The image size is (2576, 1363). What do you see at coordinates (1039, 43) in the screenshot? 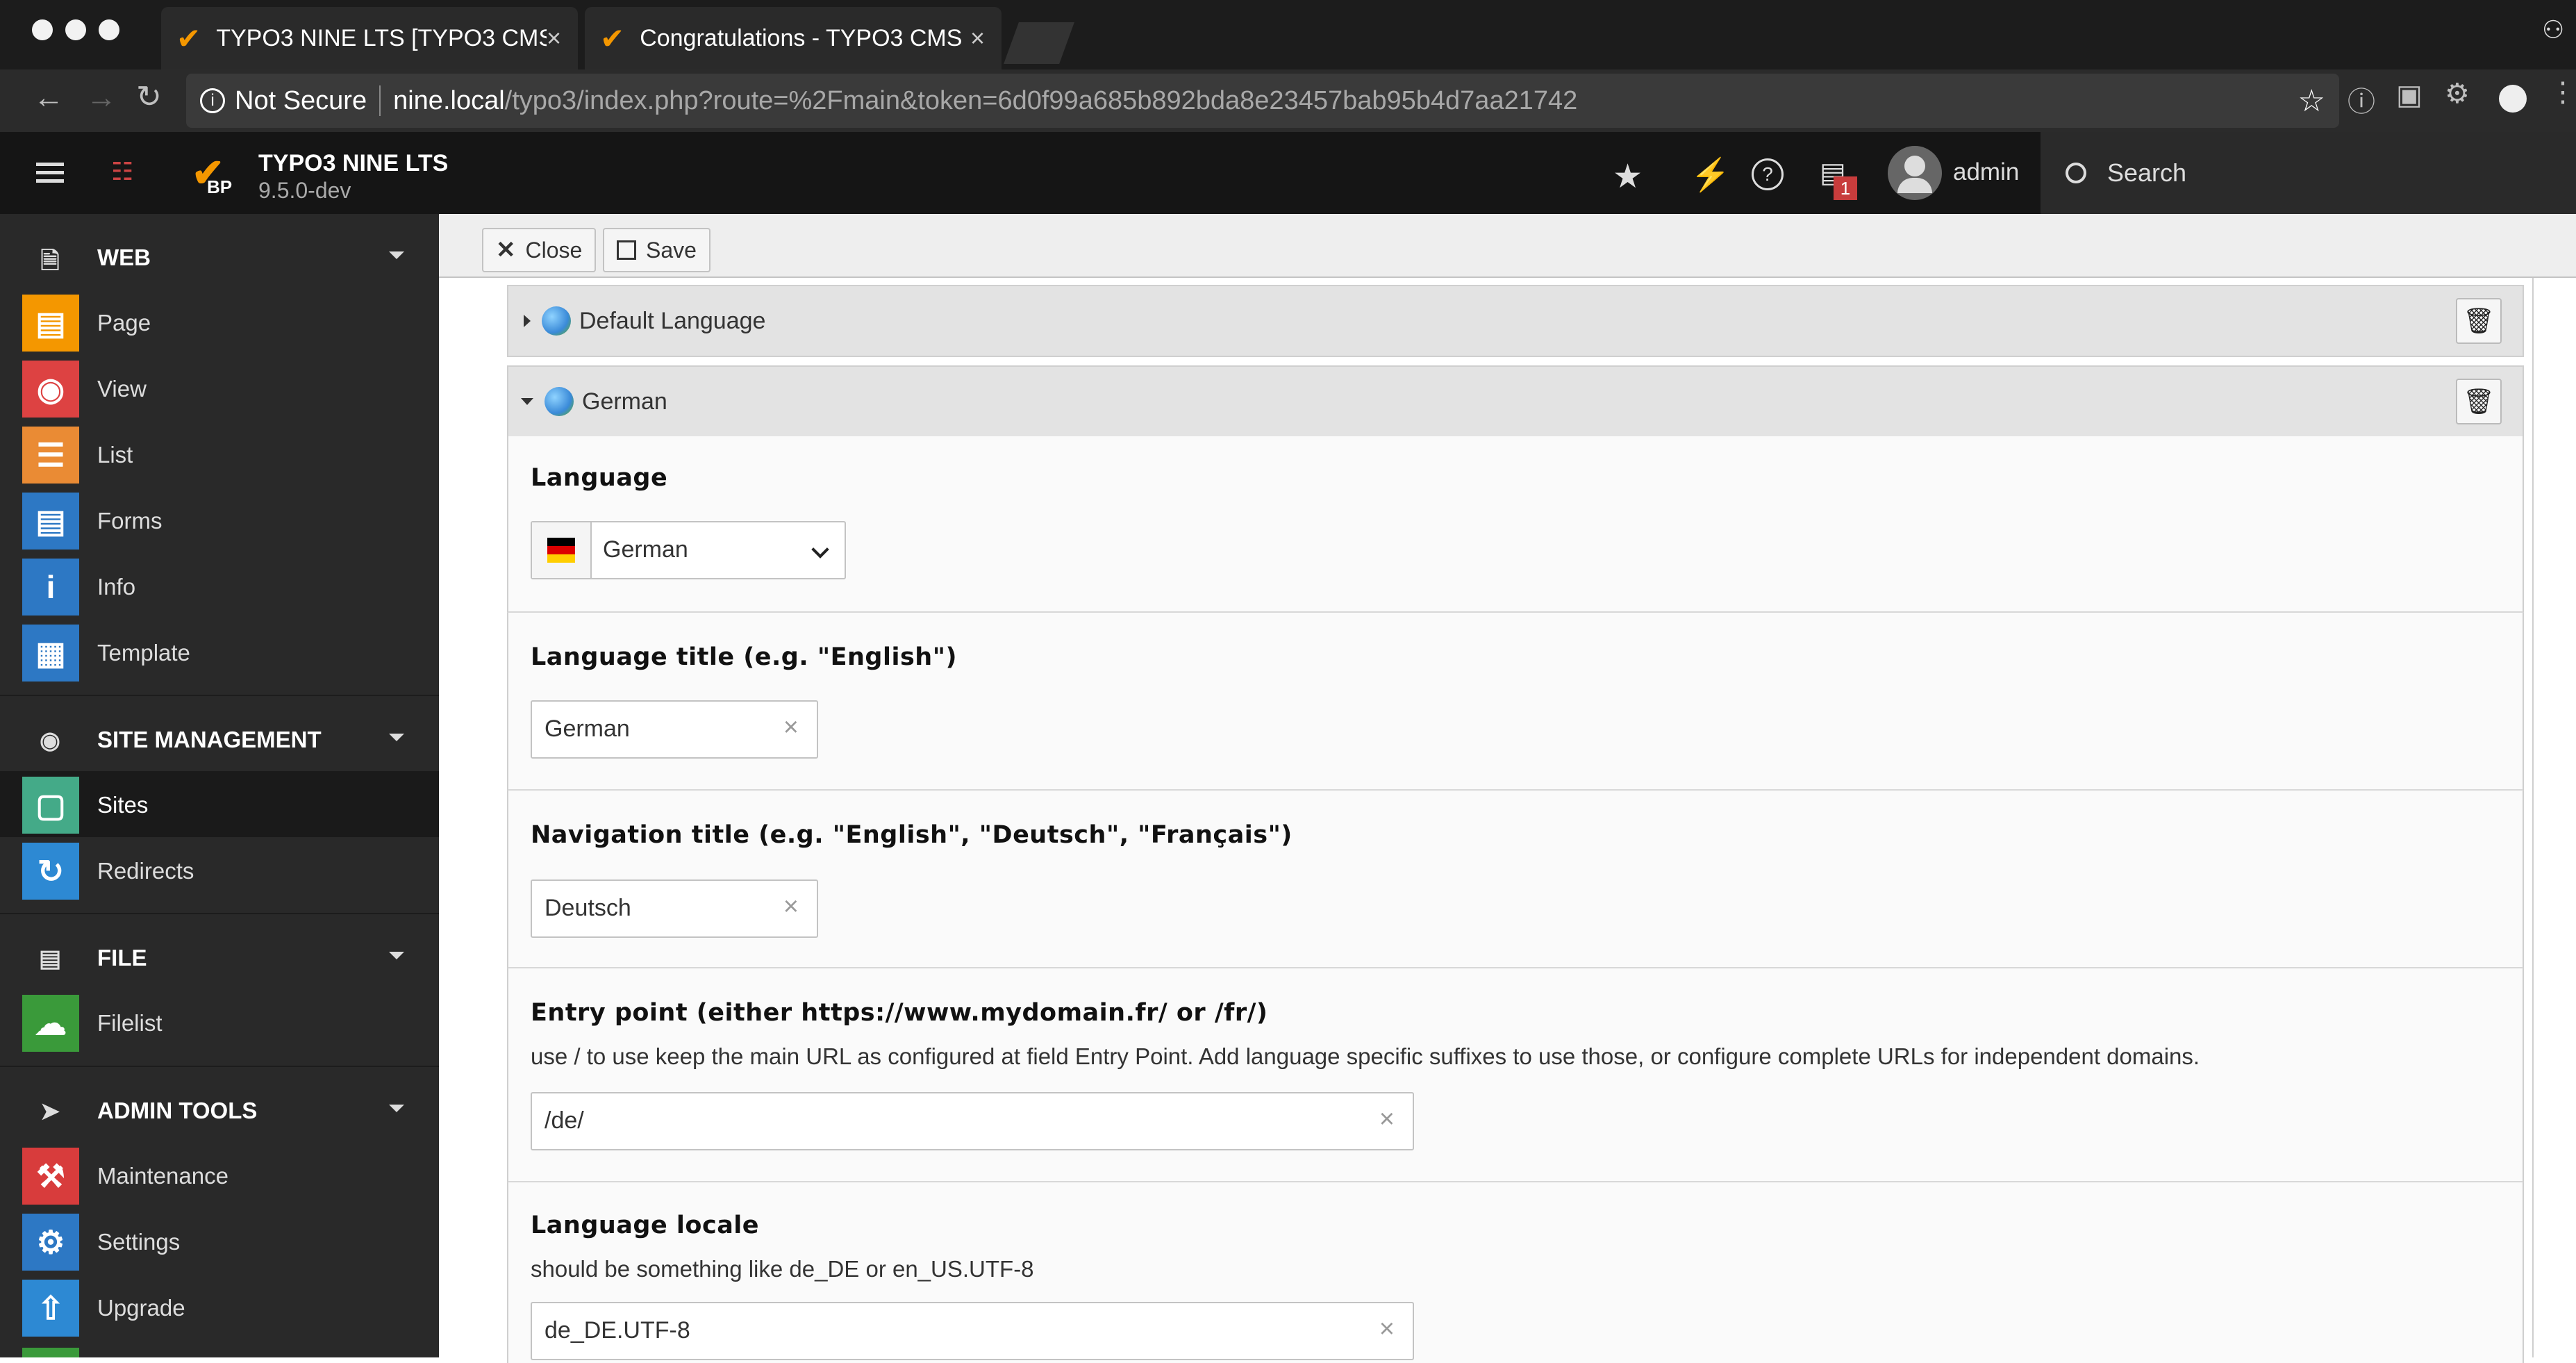
I see `new-tab-button` at bounding box center [1039, 43].